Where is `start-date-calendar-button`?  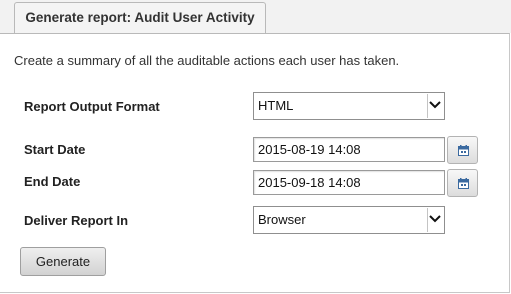
start-date-calendar-button is located at coordinates (462, 150).